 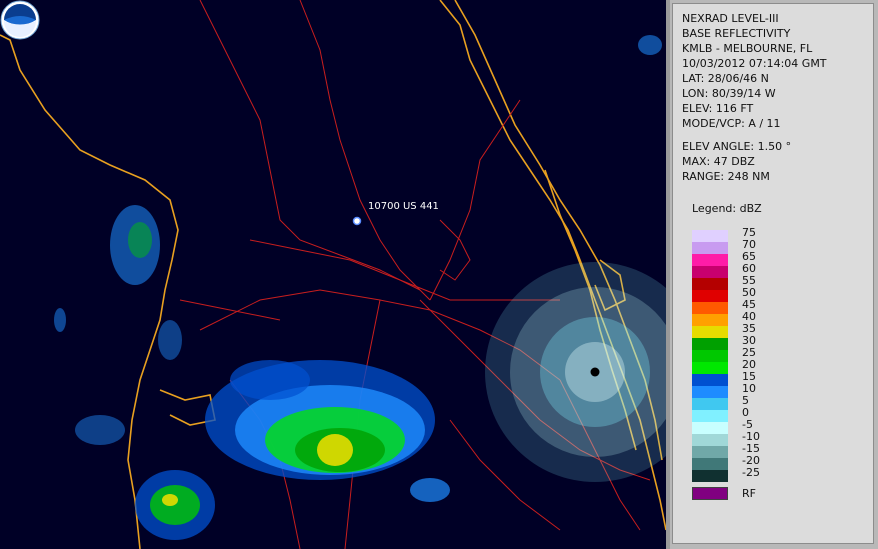 What do you see at coordinates (731, 123) in the screenshot?
I see `mode-vcp: MODE/VCP: A / 11` at bounding box center [731, 123].